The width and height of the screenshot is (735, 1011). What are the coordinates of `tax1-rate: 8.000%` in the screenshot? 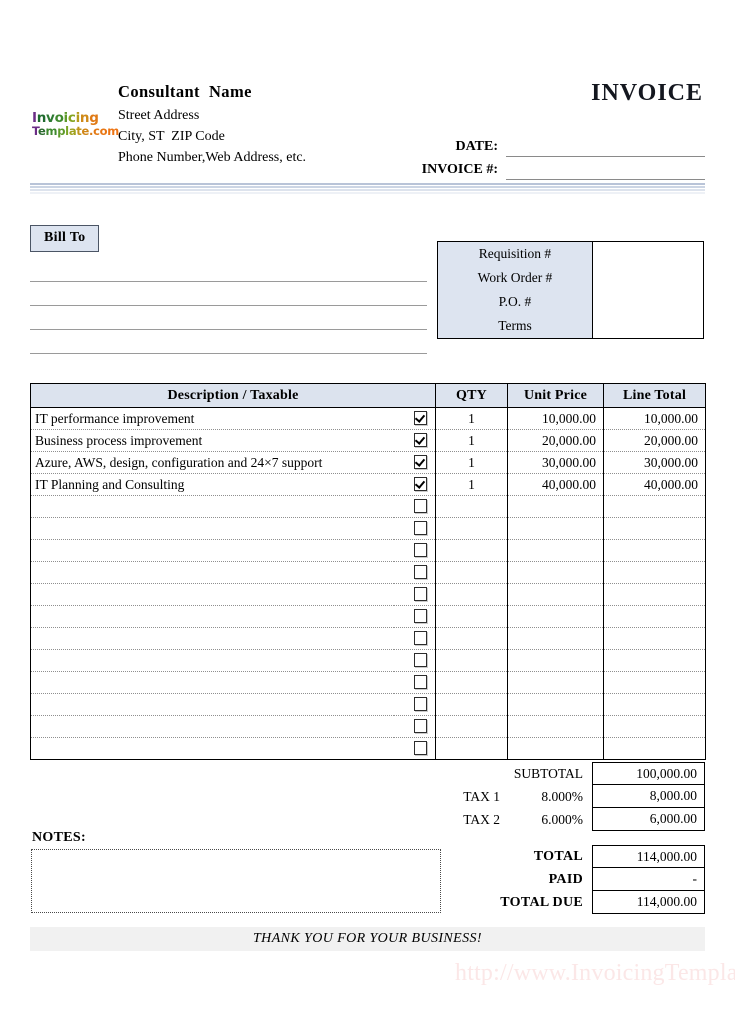 It's located at (550, 796).